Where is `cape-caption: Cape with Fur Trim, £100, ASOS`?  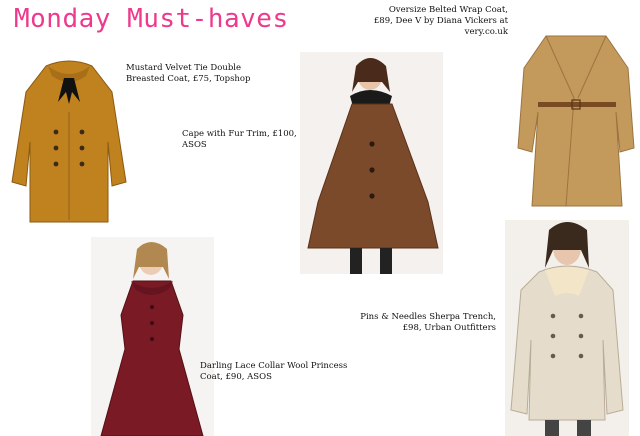
cape-caption: Cape with Fur Trim, £100, ASOS is located at coordinates (239, 139).